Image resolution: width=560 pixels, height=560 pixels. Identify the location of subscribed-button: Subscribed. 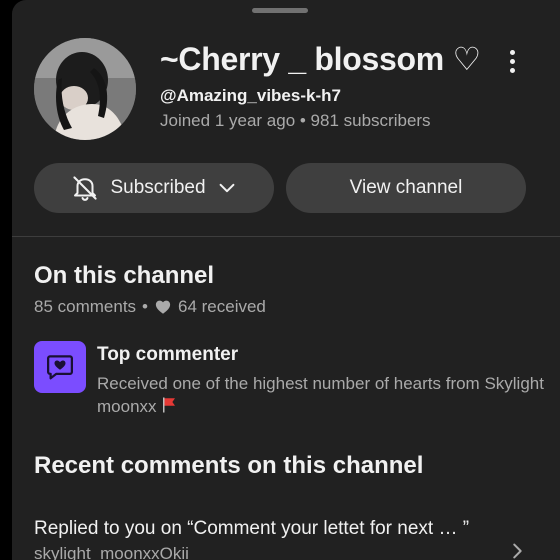
(154, 188).